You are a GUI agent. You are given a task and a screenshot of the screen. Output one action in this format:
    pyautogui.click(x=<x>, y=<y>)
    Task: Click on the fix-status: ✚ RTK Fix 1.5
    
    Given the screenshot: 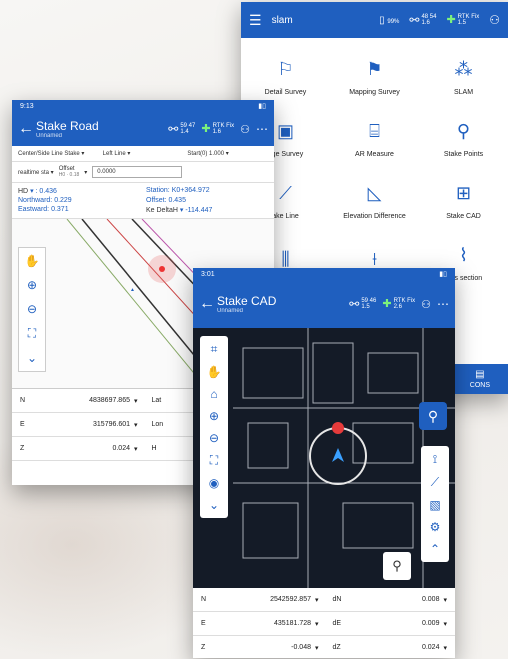 What is the action you would take?
    pyautogui.click(x=463, y=20)
    